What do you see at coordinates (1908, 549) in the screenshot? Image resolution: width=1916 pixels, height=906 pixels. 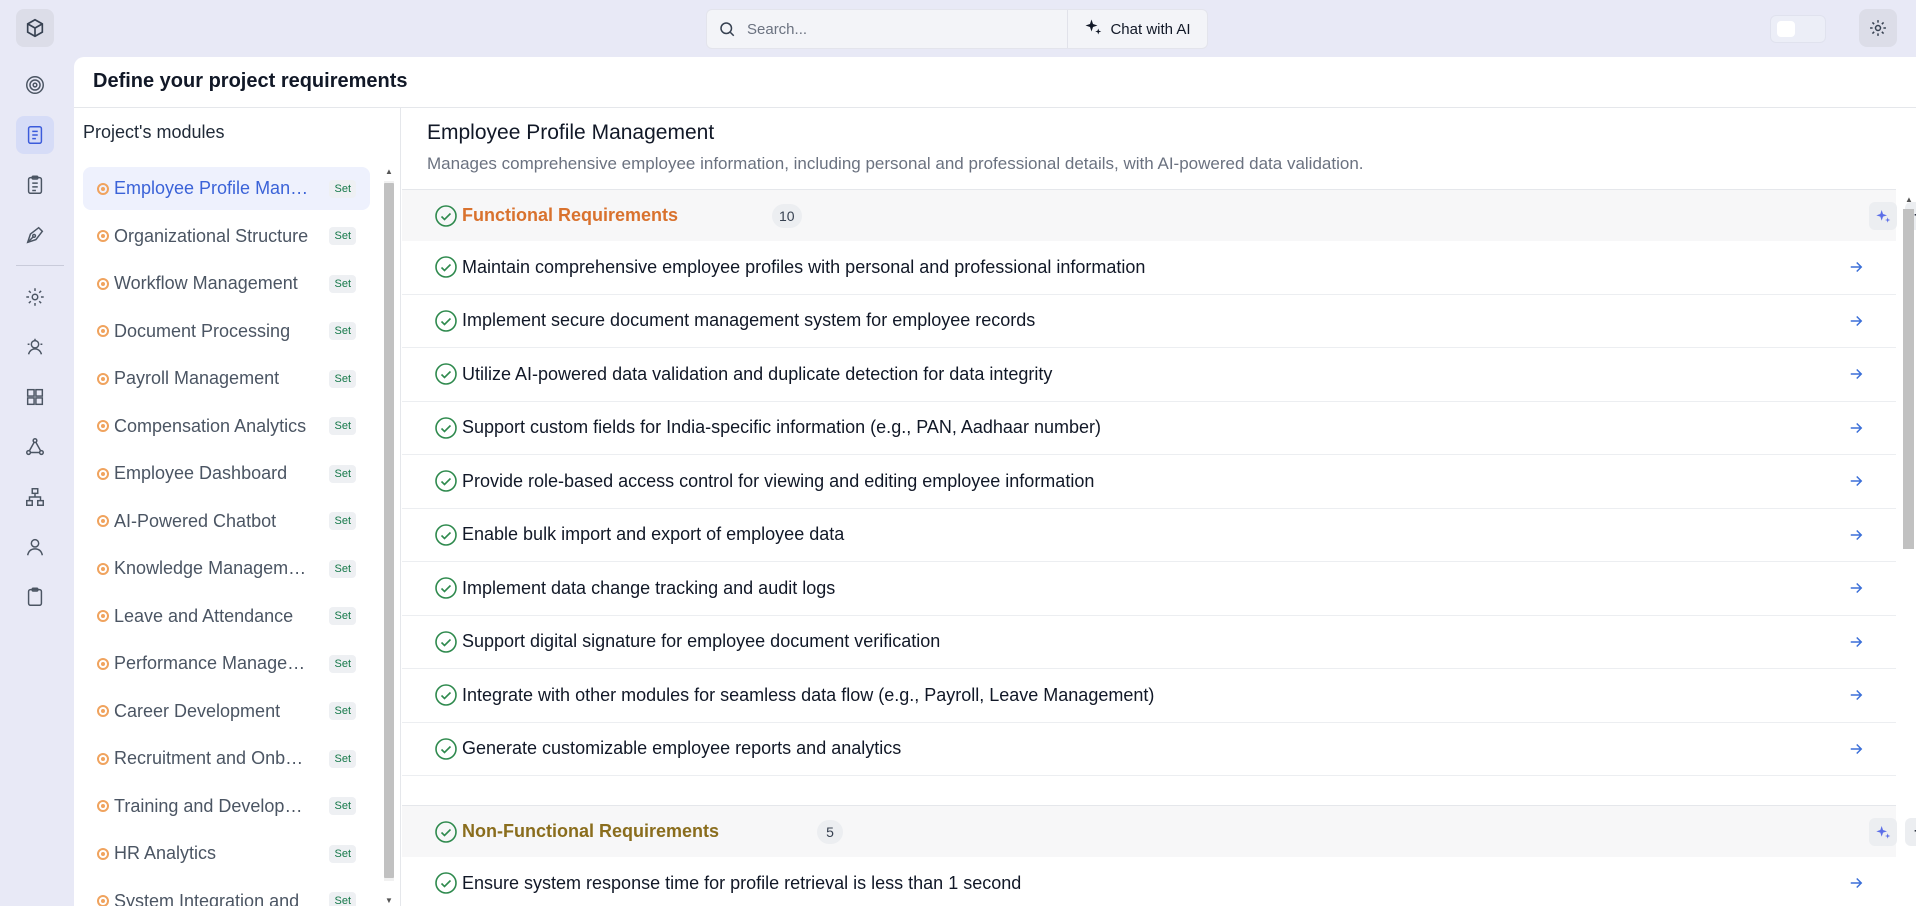 I see `content-scrollbar: ▲` at bounding box center [1908, 549].